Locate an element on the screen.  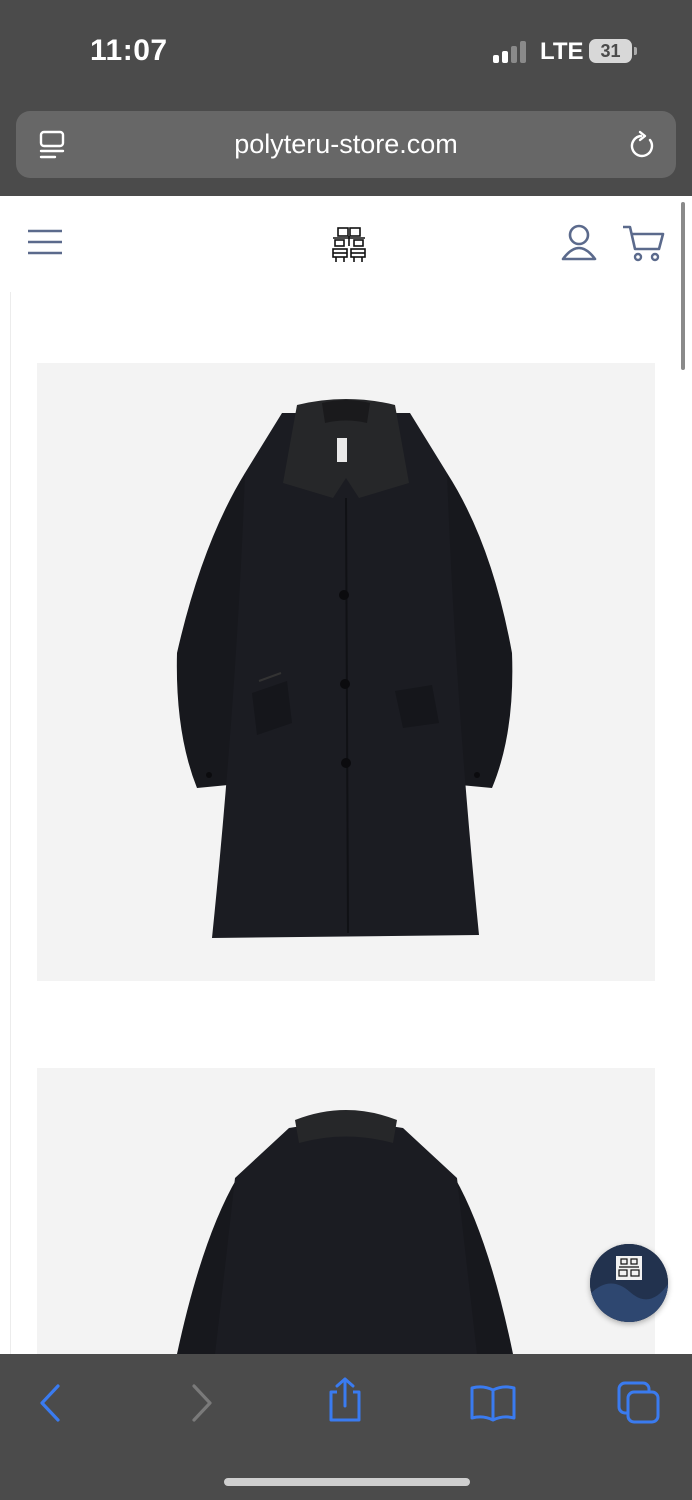
address-bar-area: polyteru-store.com is located at coordinates (346, 153).